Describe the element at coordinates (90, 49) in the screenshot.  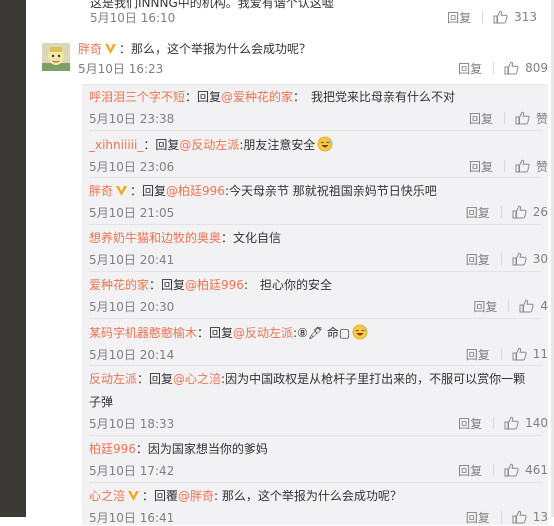
I see `comment-username: 胖奇` at that location.